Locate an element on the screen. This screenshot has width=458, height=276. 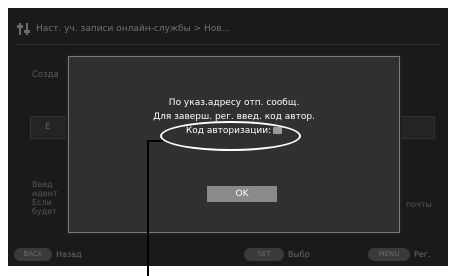
email-field-prefix: E is located at coordinates (48, 127).